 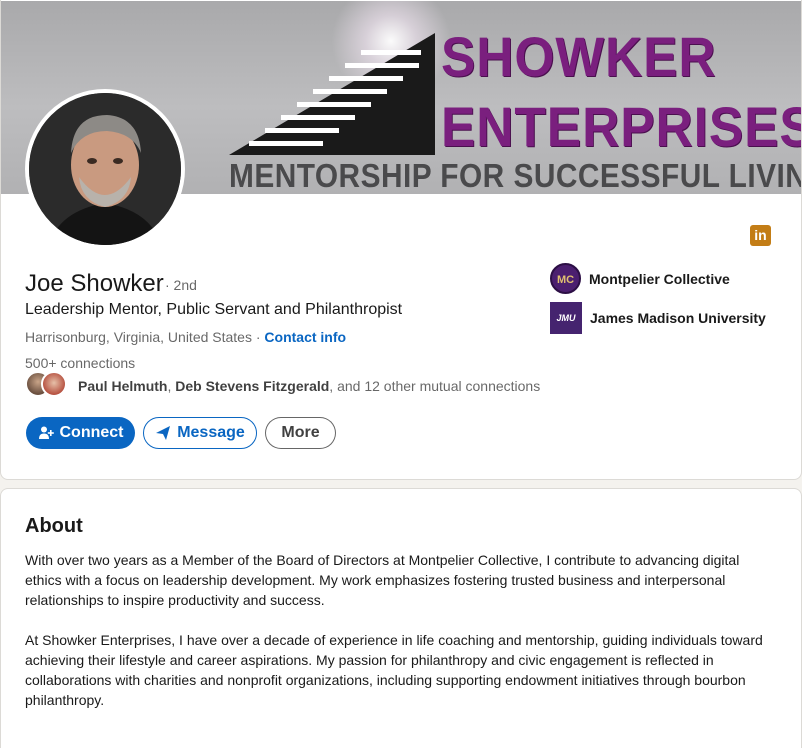 I want to click on org-james-madison-university: JMU James Madison University, so click(x=658, y=318).